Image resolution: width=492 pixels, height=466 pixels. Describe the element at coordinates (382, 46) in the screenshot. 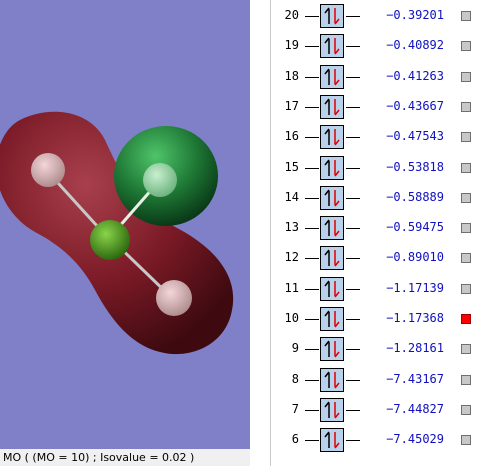

I see `orbital-row: 19 −0.40892` at that location.